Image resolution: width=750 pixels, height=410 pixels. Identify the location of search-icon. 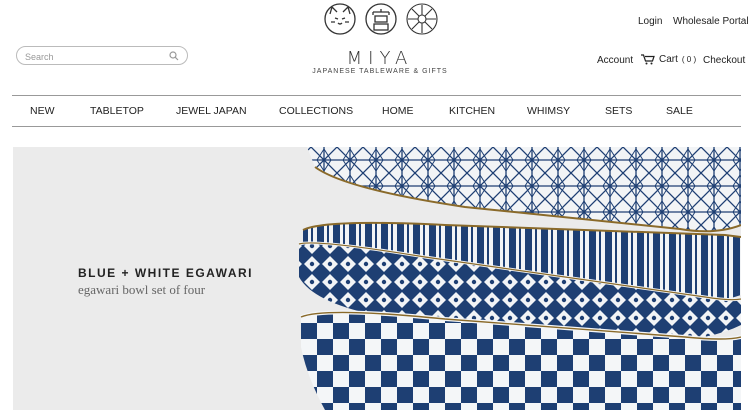
(174, 56).